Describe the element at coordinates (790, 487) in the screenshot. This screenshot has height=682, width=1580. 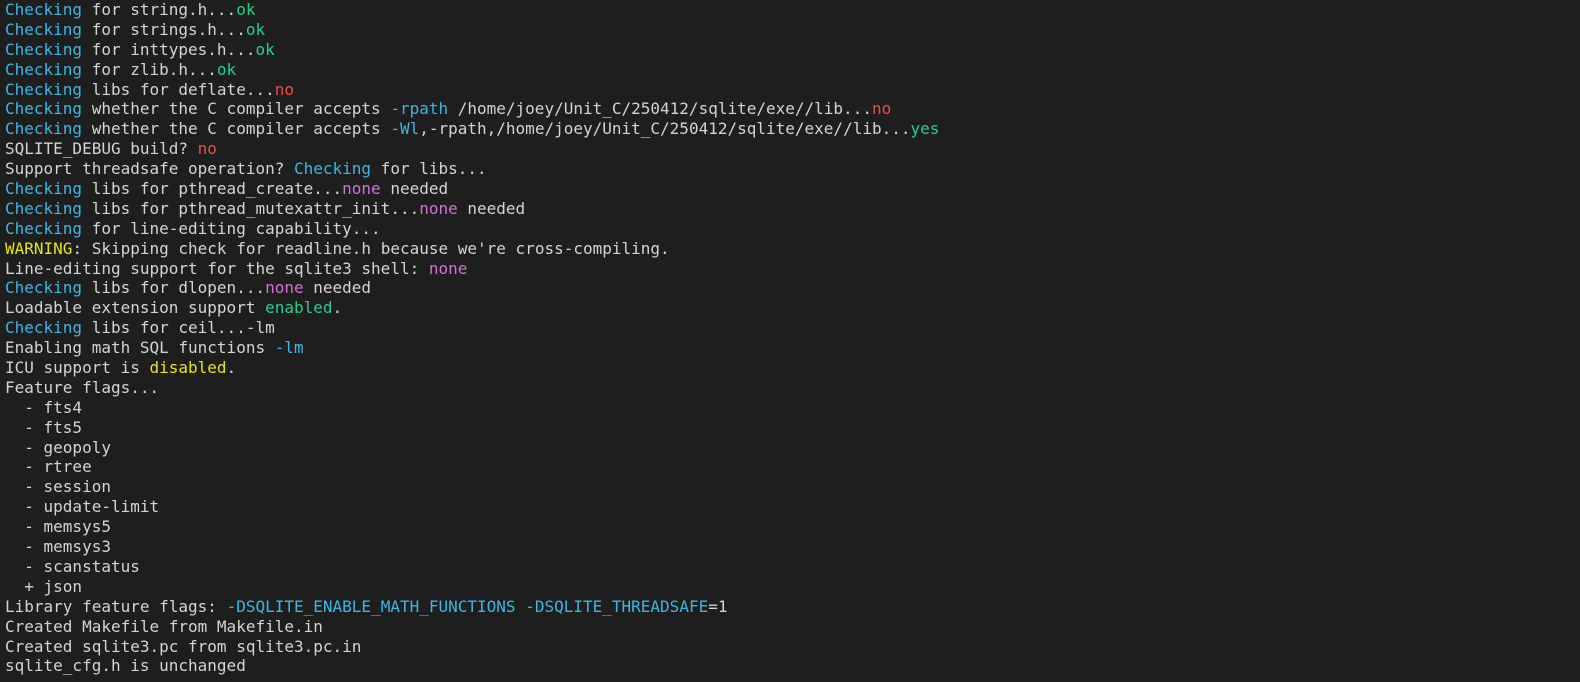
I see `terminal-line: - session` at that location.